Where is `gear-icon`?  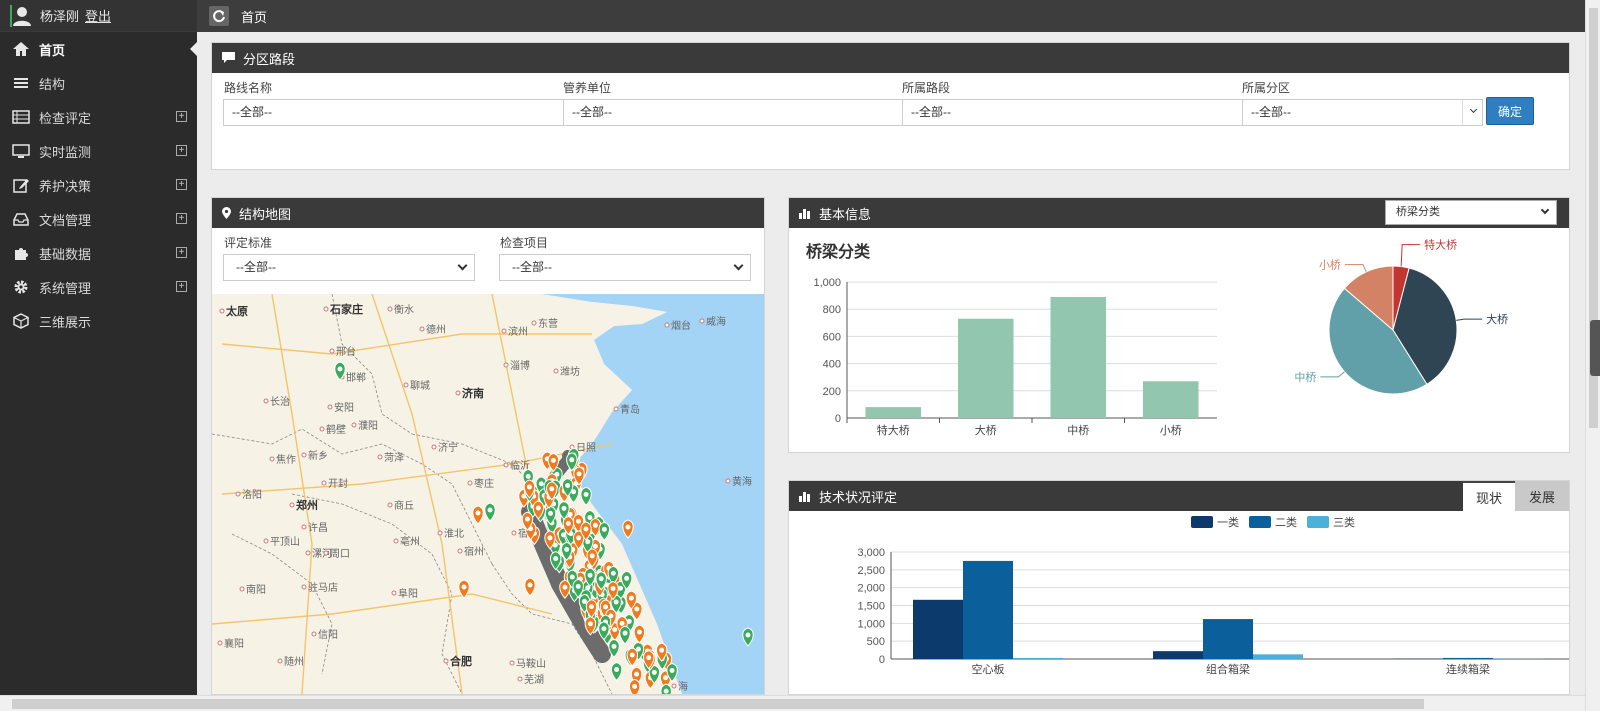 gear-icon is located at coordinates (21, 287).